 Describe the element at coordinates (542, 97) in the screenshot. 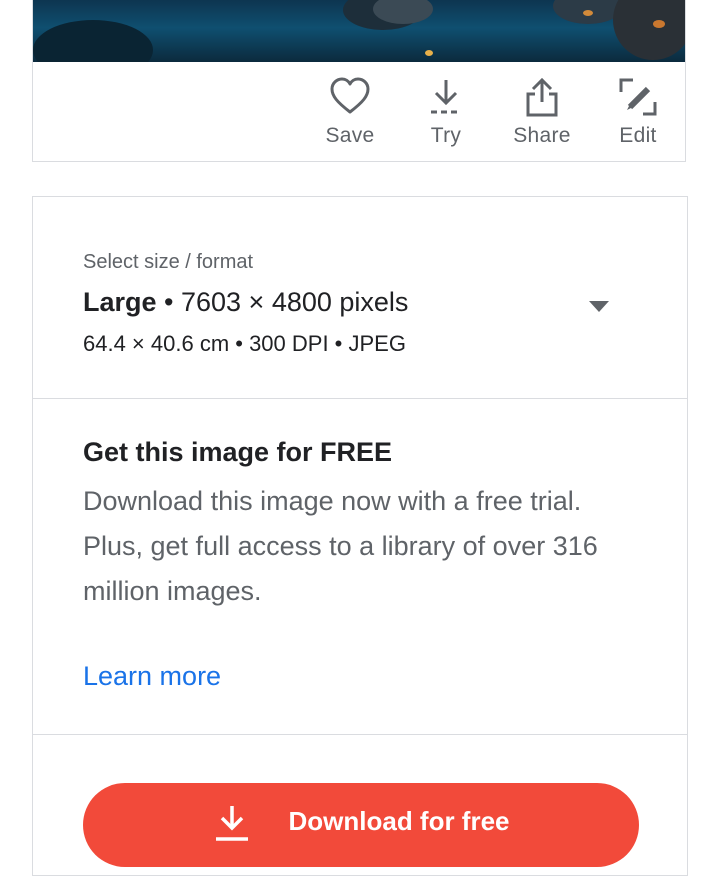

I see `share-icon` at that location.